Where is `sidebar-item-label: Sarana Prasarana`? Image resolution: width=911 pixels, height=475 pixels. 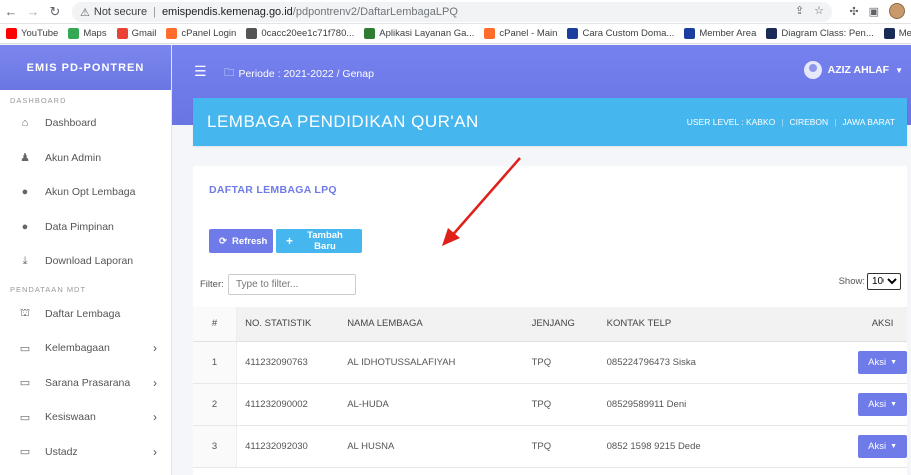 sidebar-item-label: Sarana Prasarana is located at coordinates (88, 382).